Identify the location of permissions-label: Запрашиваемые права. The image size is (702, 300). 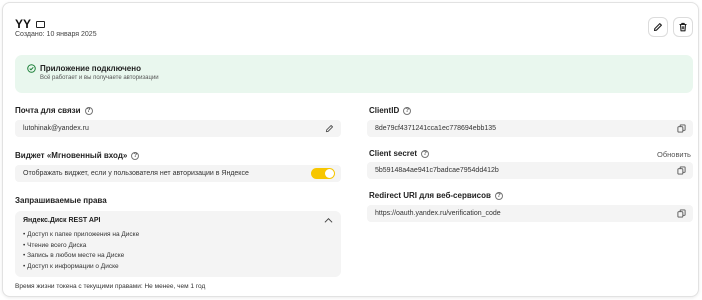
(61, 200).